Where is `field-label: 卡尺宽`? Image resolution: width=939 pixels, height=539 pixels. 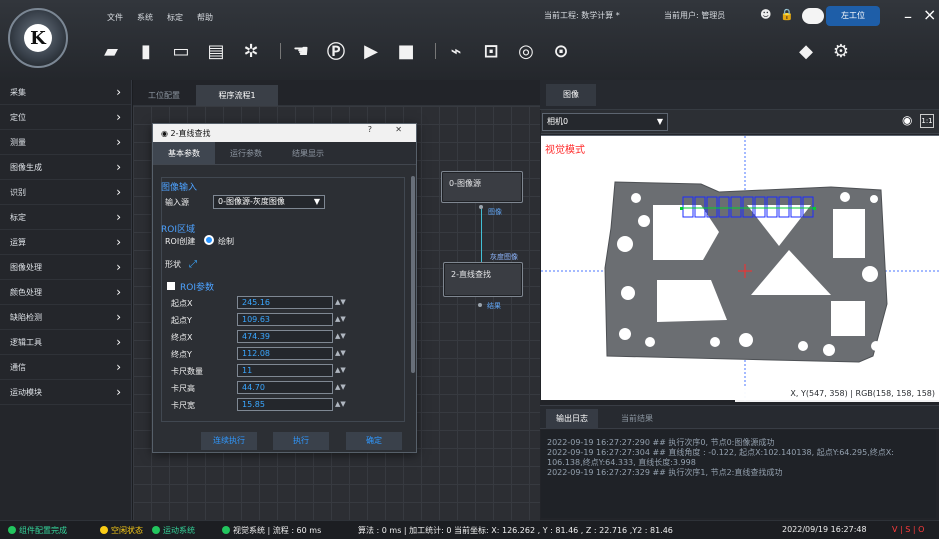
field-label: 卡尺宽 is located at coordinates (183, 405).